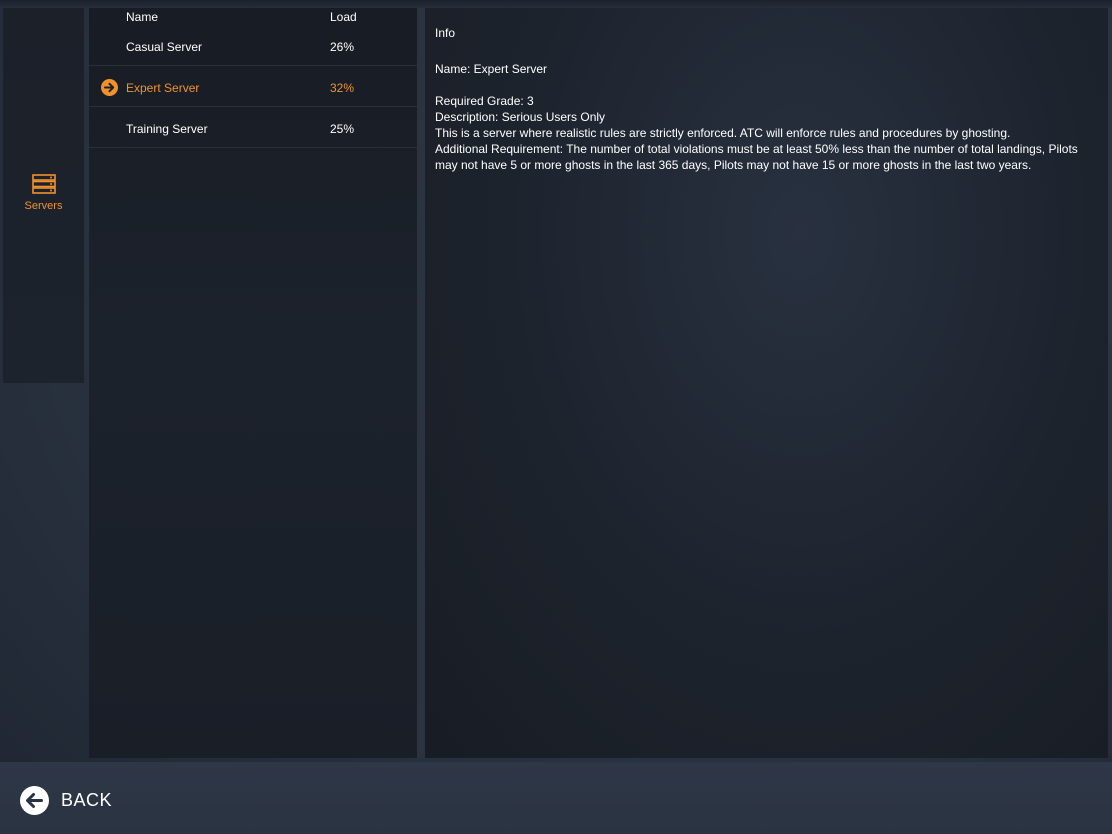 This screenshot has width=1112, height=834. Describe the element at coordinates (445, 33) in the screenshot. I see `info-title: Info` at that location.